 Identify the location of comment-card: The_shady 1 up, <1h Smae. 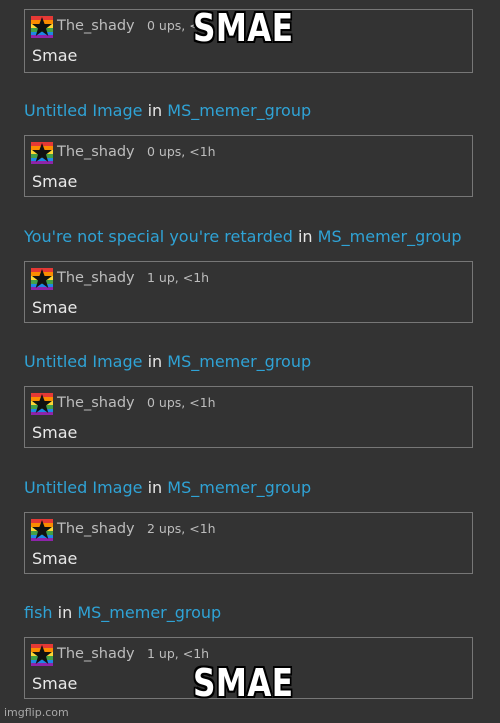
(248, 292).